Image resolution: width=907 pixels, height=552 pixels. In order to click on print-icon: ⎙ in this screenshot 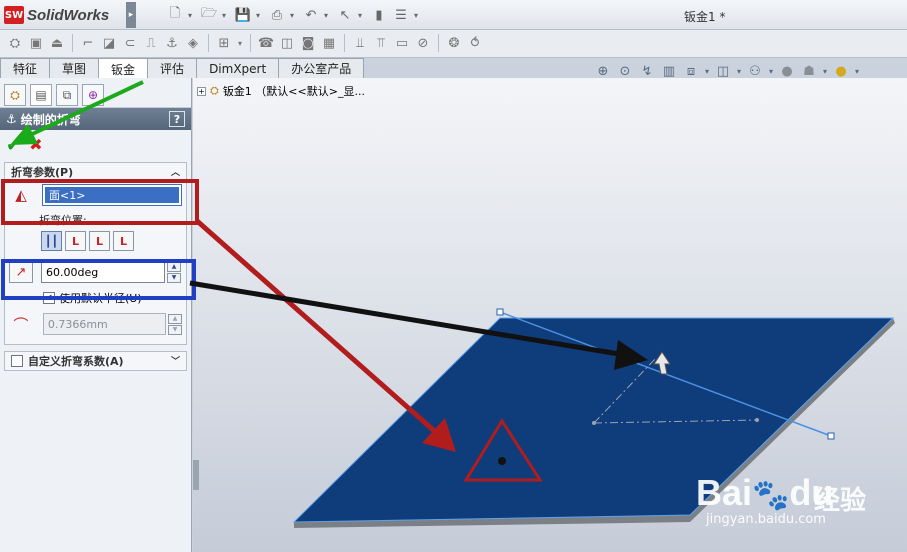, I will do `click(277, 15)`.